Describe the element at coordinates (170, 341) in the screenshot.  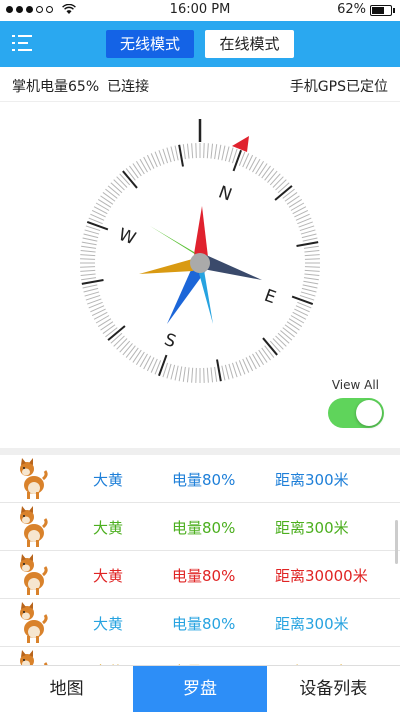
I see `compass-letter-s: S` at that location.